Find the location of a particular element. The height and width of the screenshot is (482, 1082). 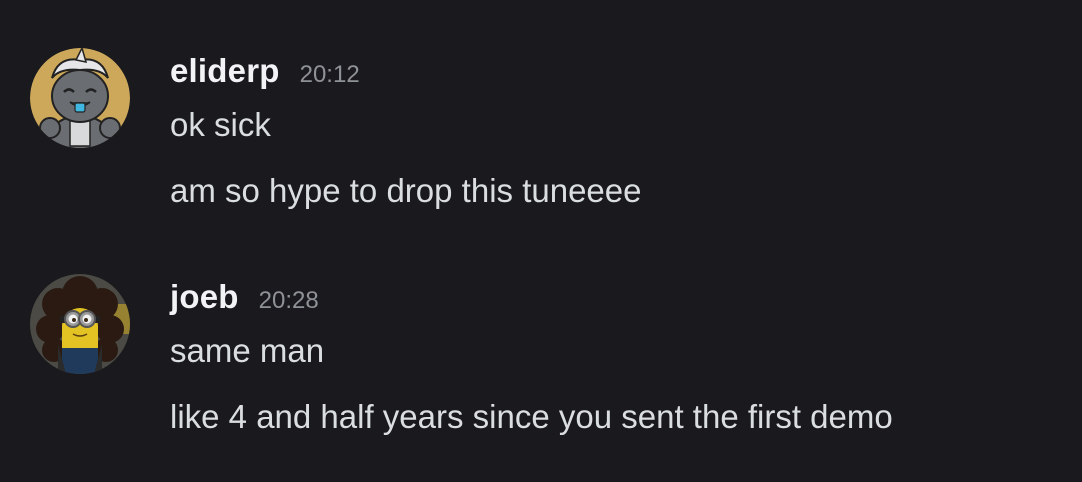

avatar-eliderp is located at coordinates (80, 98).